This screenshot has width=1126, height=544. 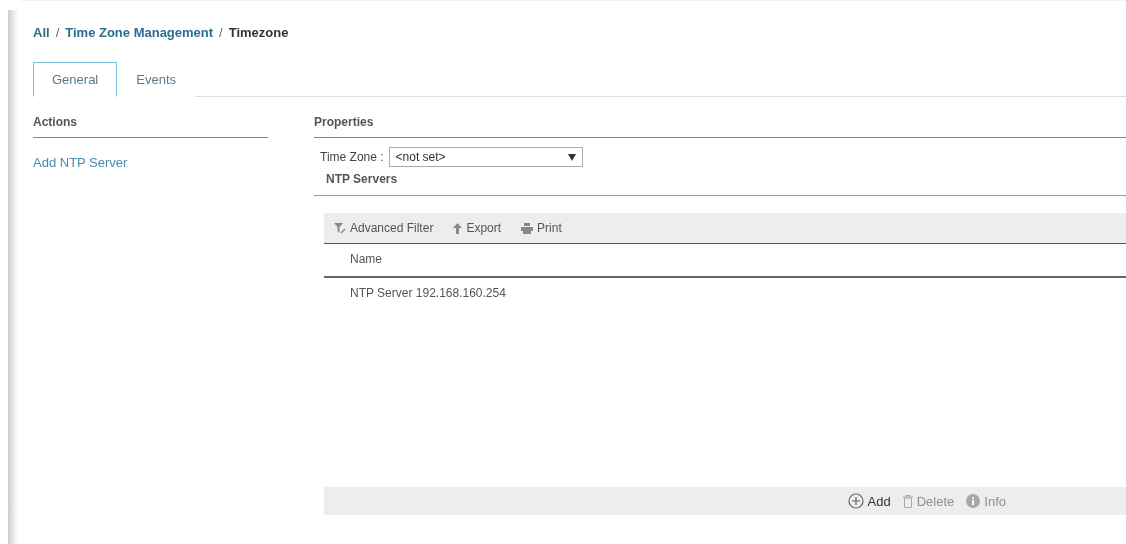 What do you see at coordinates (150, 126) in the screenshot?
I see `section-heading: Actions` at bounding box center [150, 126].